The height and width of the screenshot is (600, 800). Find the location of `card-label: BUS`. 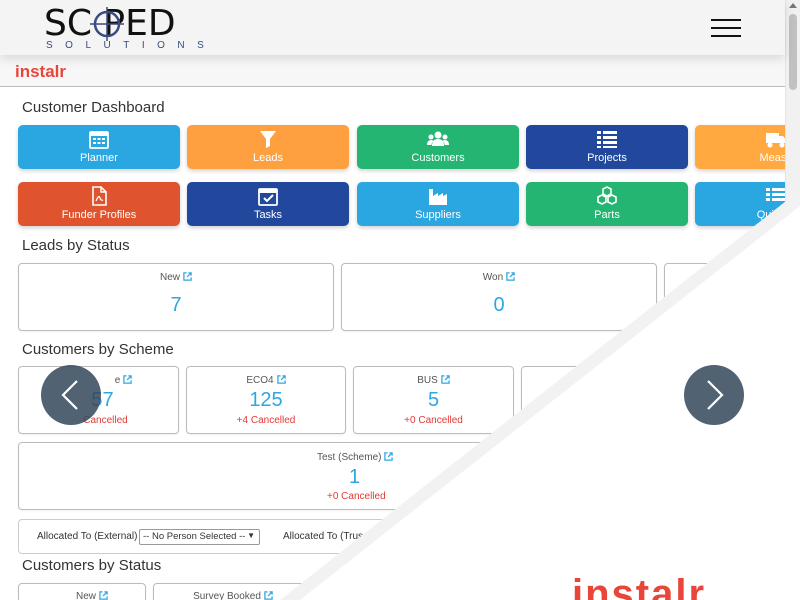

card-label: BUS is located at coordinates (433, 380).